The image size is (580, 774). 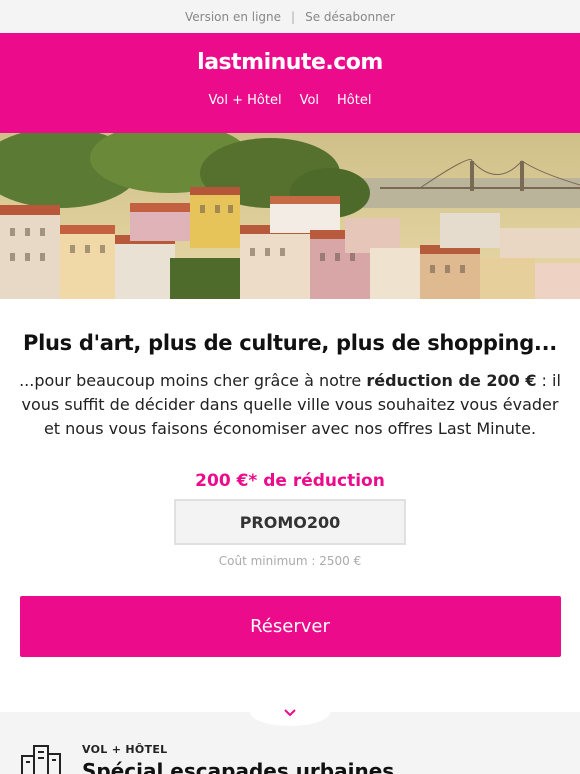 I want to click on city-buildings-icon, so click(x=41, y=759).